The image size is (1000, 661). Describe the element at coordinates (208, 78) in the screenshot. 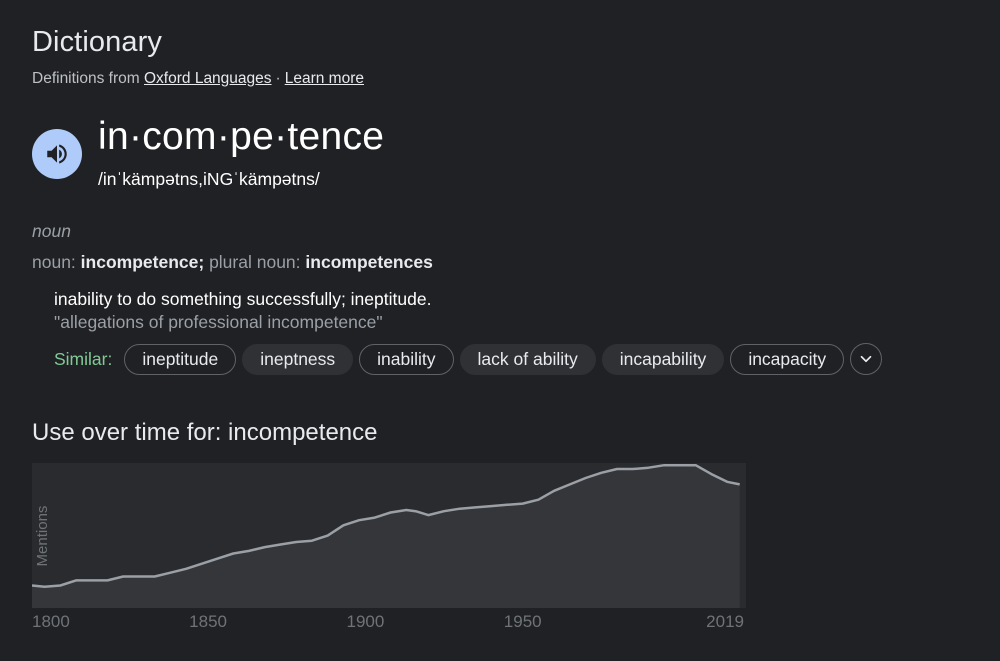

I see `oxford-languages-link: Oxford Languages` at that location.